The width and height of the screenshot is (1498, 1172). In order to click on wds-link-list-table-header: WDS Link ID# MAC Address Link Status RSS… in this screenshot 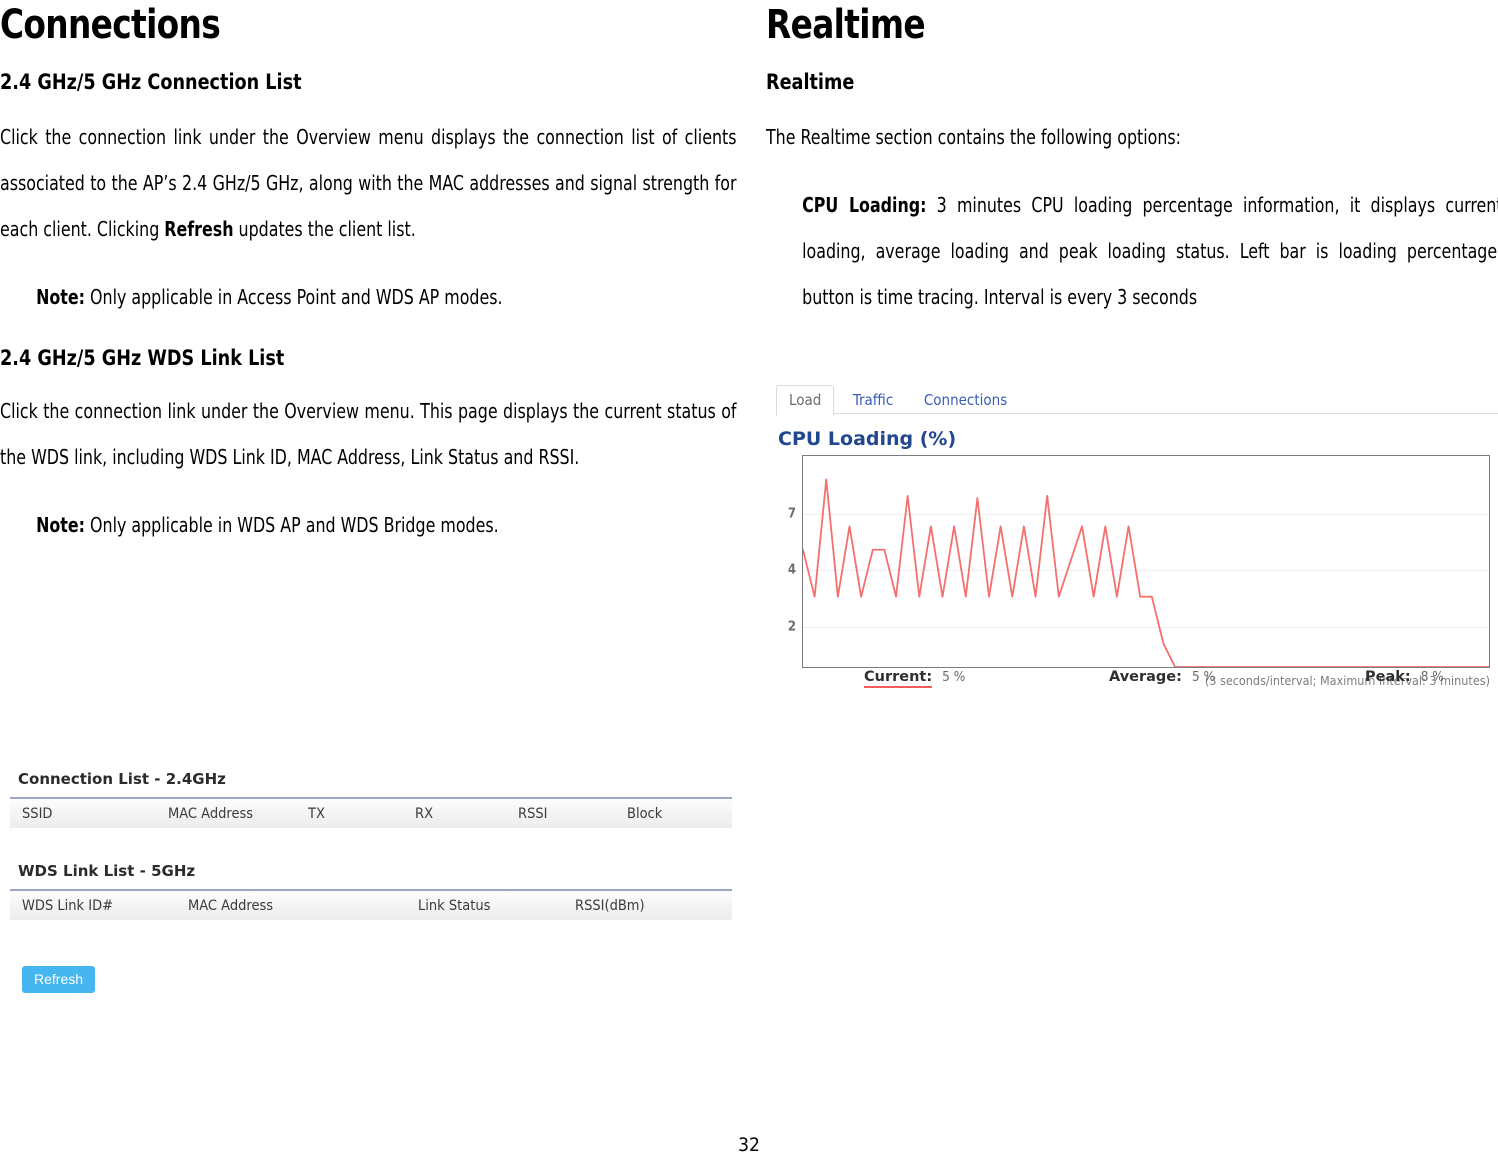, I will do `click(371, 904)`.